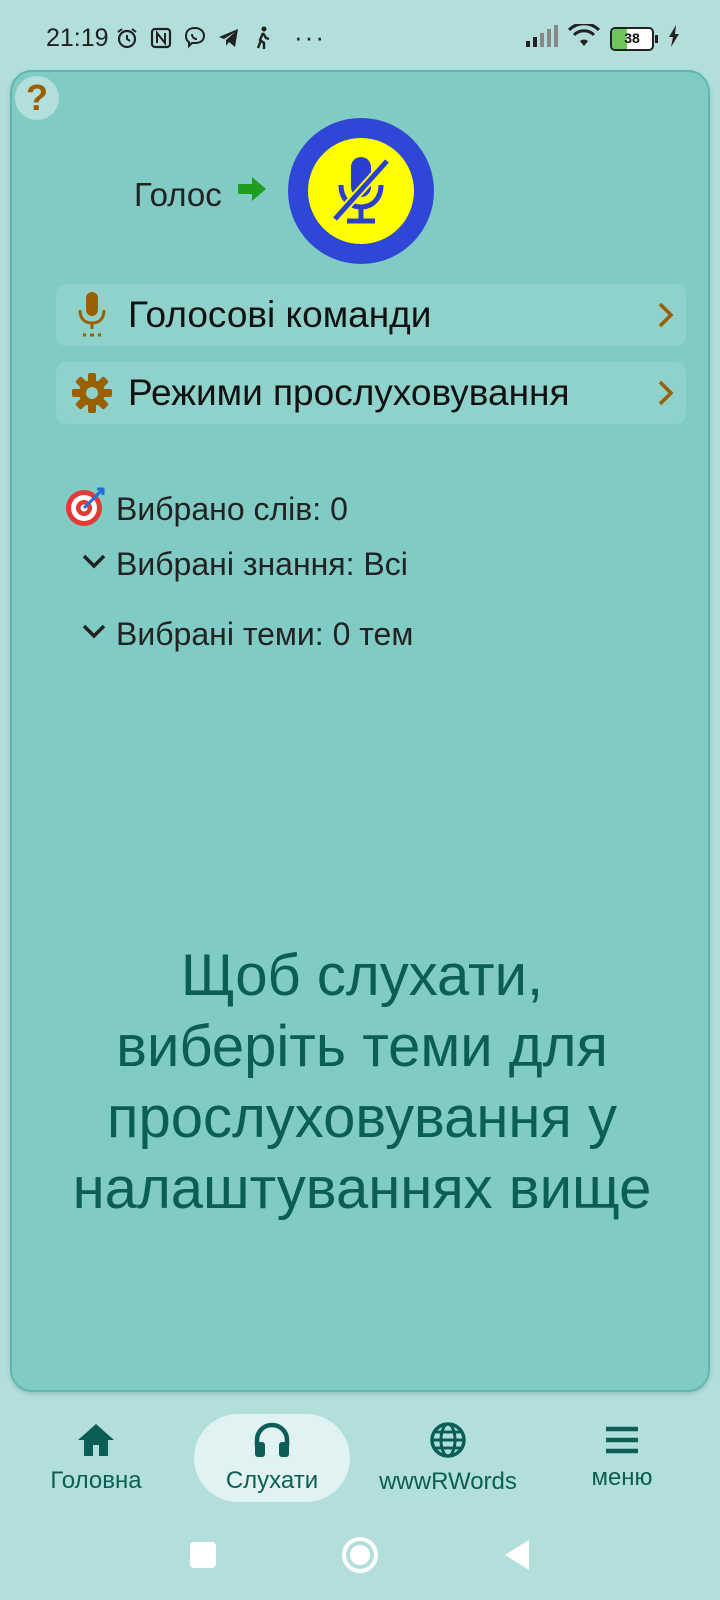  What do you see at coordinates (448, 1442) in the screenshot?
I see `globe-icon` at bounding box center [448, 1442].